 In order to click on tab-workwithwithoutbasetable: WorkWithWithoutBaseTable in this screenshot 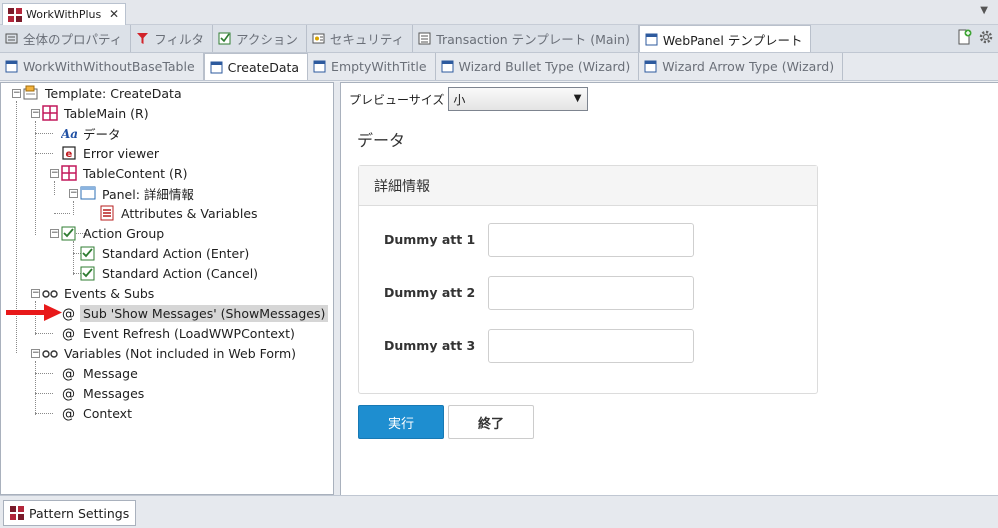, I will do `click(102, 66)`.